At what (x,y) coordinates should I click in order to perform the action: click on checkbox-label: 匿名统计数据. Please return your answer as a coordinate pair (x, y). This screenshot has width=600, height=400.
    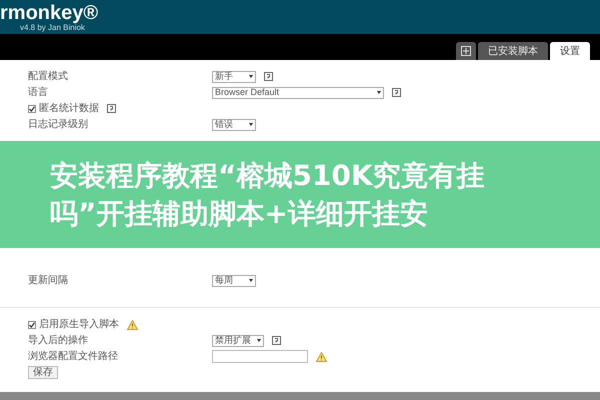
    Looking at the image, I should click on (69, 109).